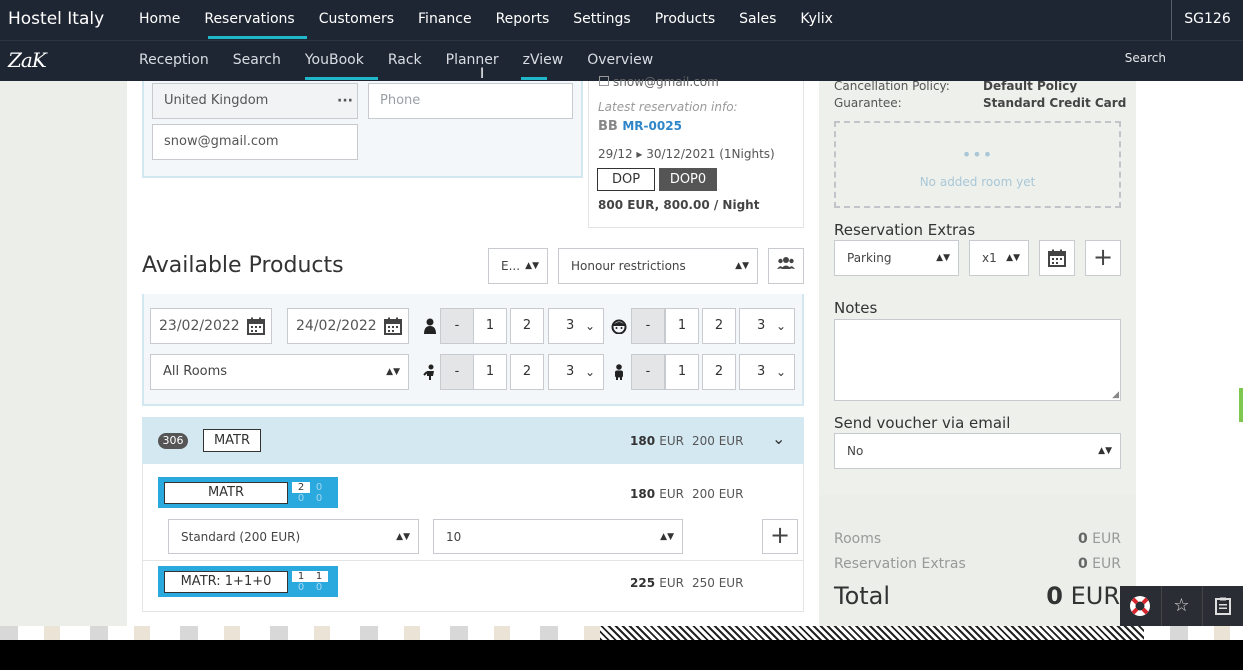 Image resolution: width=1243 pixels, height=670 pixels. Describe the element at coordinates (250, 20) in the screenshot. I see `nav-reservations: Reservations` at that location.